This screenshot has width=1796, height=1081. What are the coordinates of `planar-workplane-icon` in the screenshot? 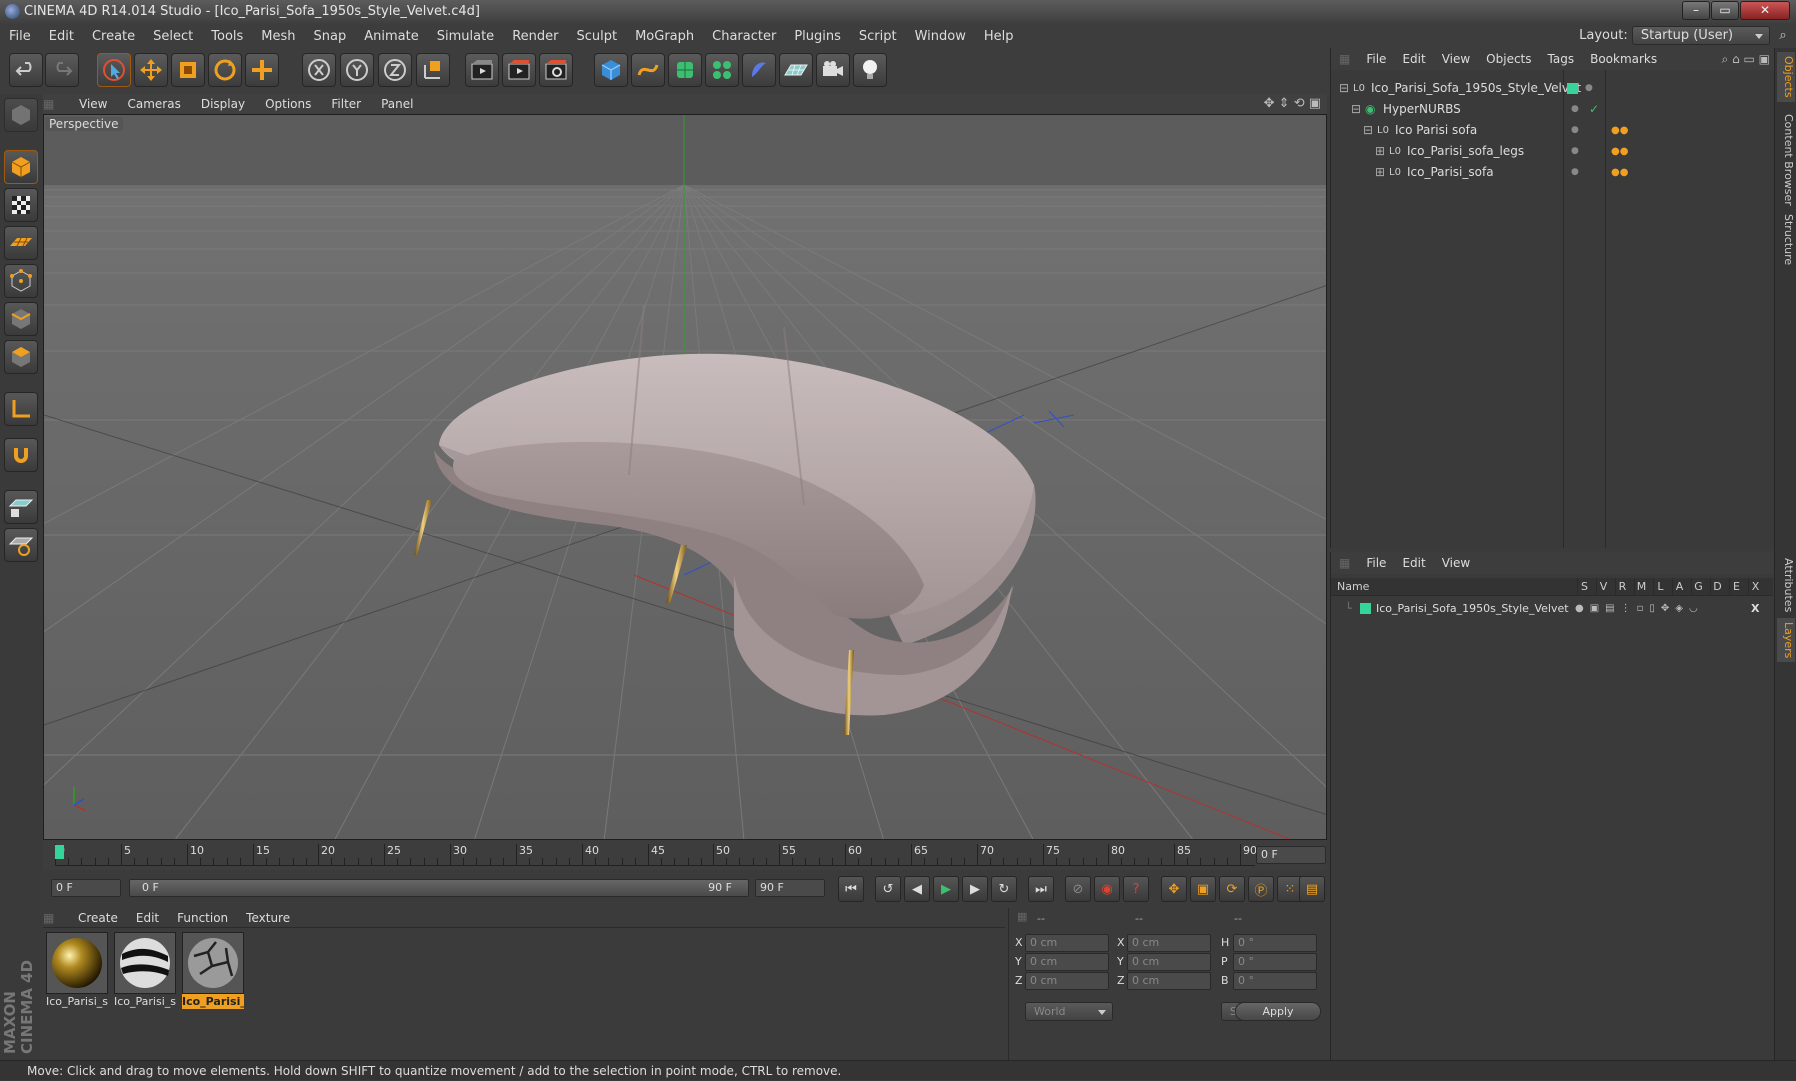 It's located at (21, 545).